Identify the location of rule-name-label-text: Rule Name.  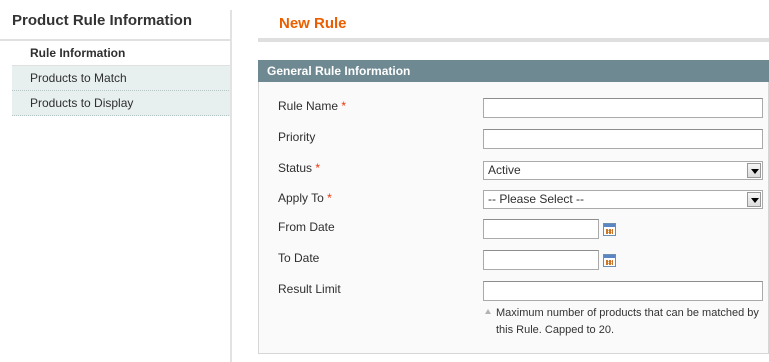
(308, 106).